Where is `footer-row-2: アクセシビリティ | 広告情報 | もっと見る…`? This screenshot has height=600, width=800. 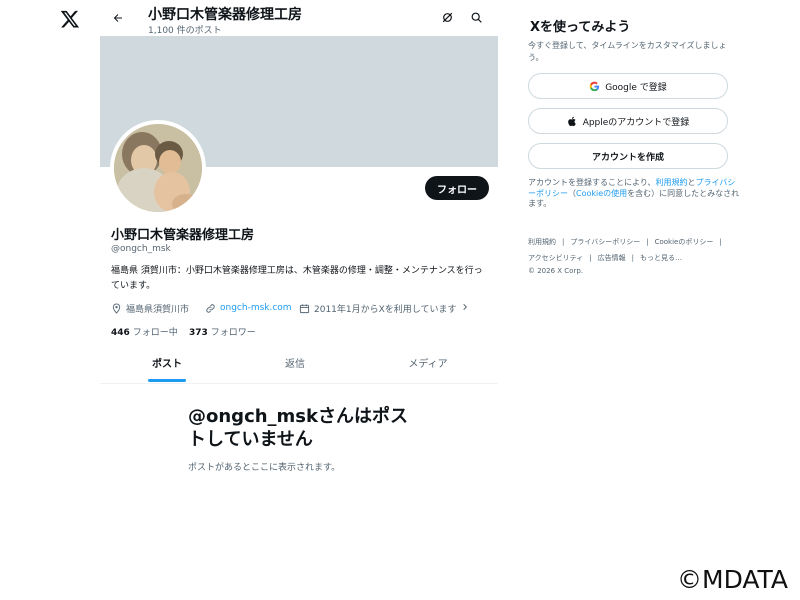 footer-row-2: アクセシビリティ | 広告情報 | もっと見る… is located at coordinates (638, 258).